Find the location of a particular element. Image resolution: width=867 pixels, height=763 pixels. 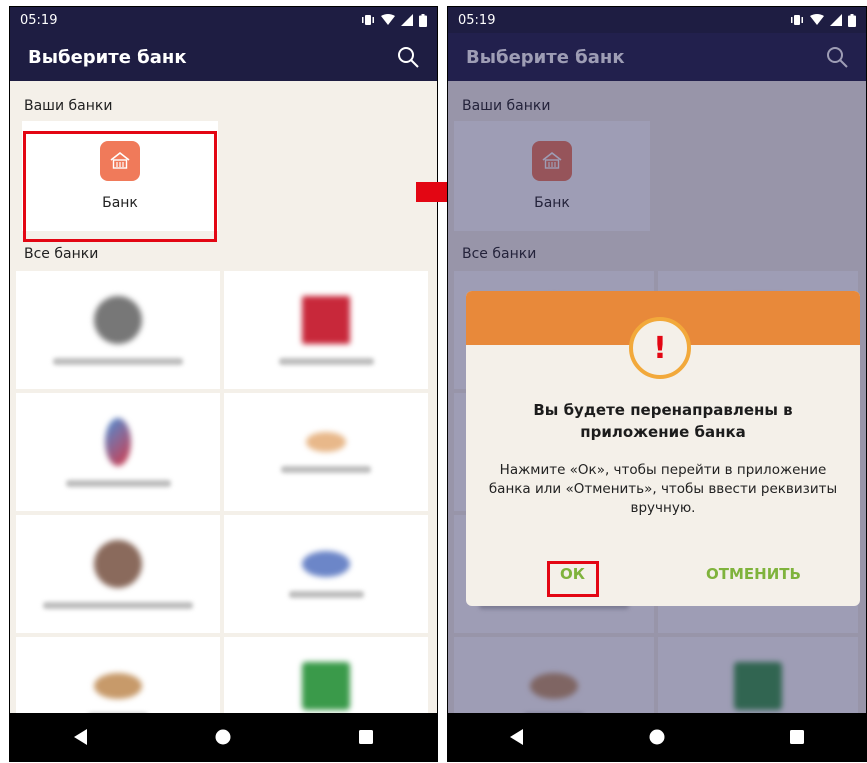

exclamation-icon: ! is located at coordinates (660, 348).